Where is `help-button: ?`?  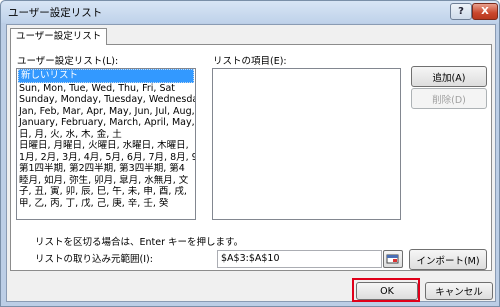 help-button: ? is located at coordinates (461, 11).